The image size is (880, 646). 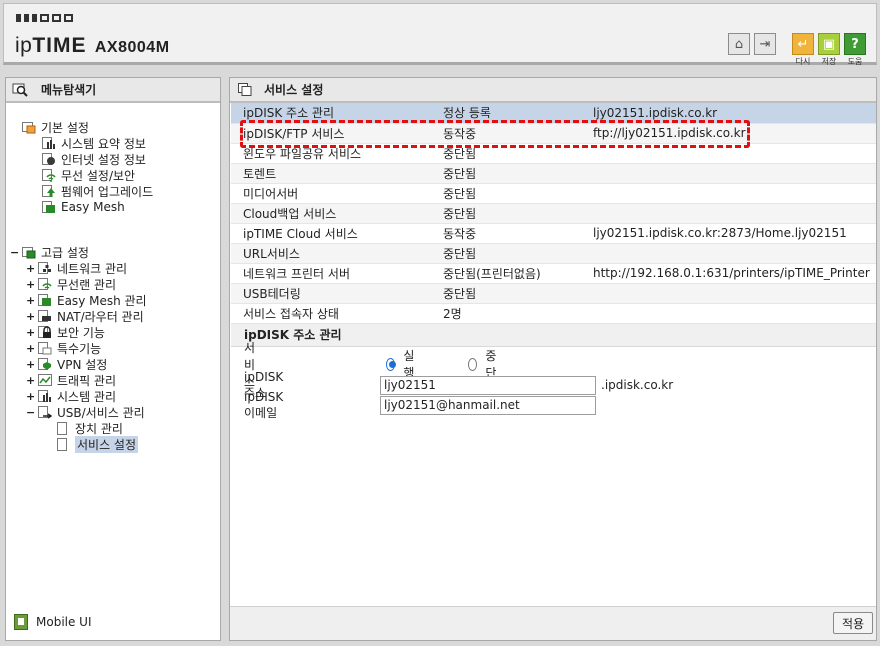 What do you see at coordinates (44, 18) in the screenshot?
I see `logo-mark` at bounding box center [44, 18].